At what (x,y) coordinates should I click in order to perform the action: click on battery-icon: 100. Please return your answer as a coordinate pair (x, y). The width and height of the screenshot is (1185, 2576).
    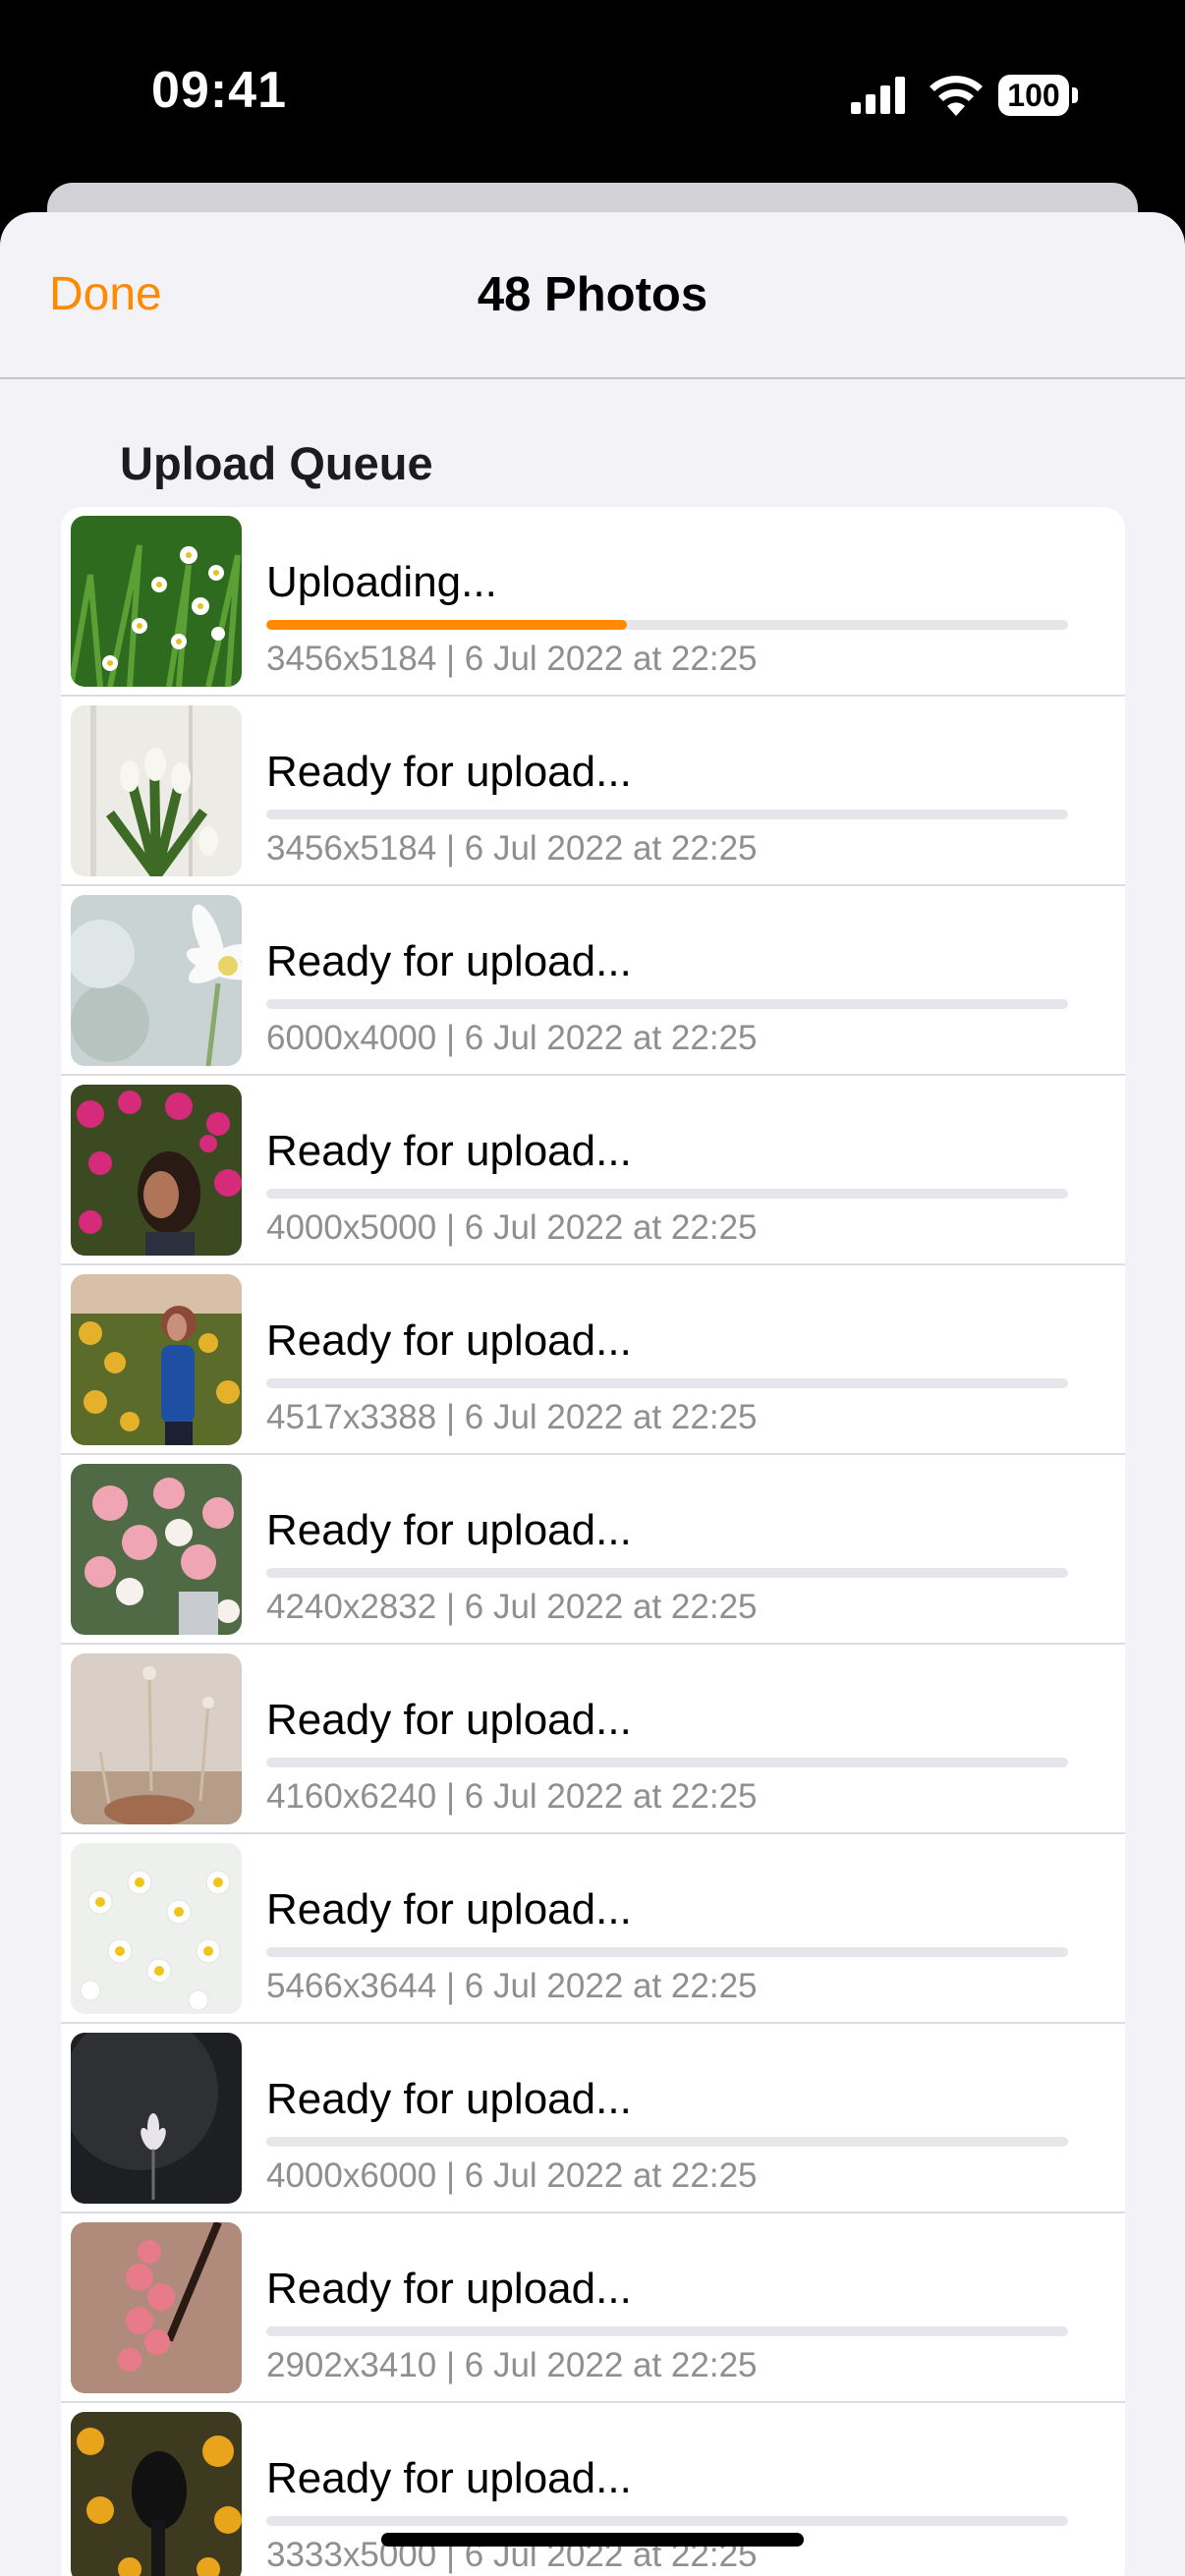
    Looking at the image, I should click on (1038, 95).